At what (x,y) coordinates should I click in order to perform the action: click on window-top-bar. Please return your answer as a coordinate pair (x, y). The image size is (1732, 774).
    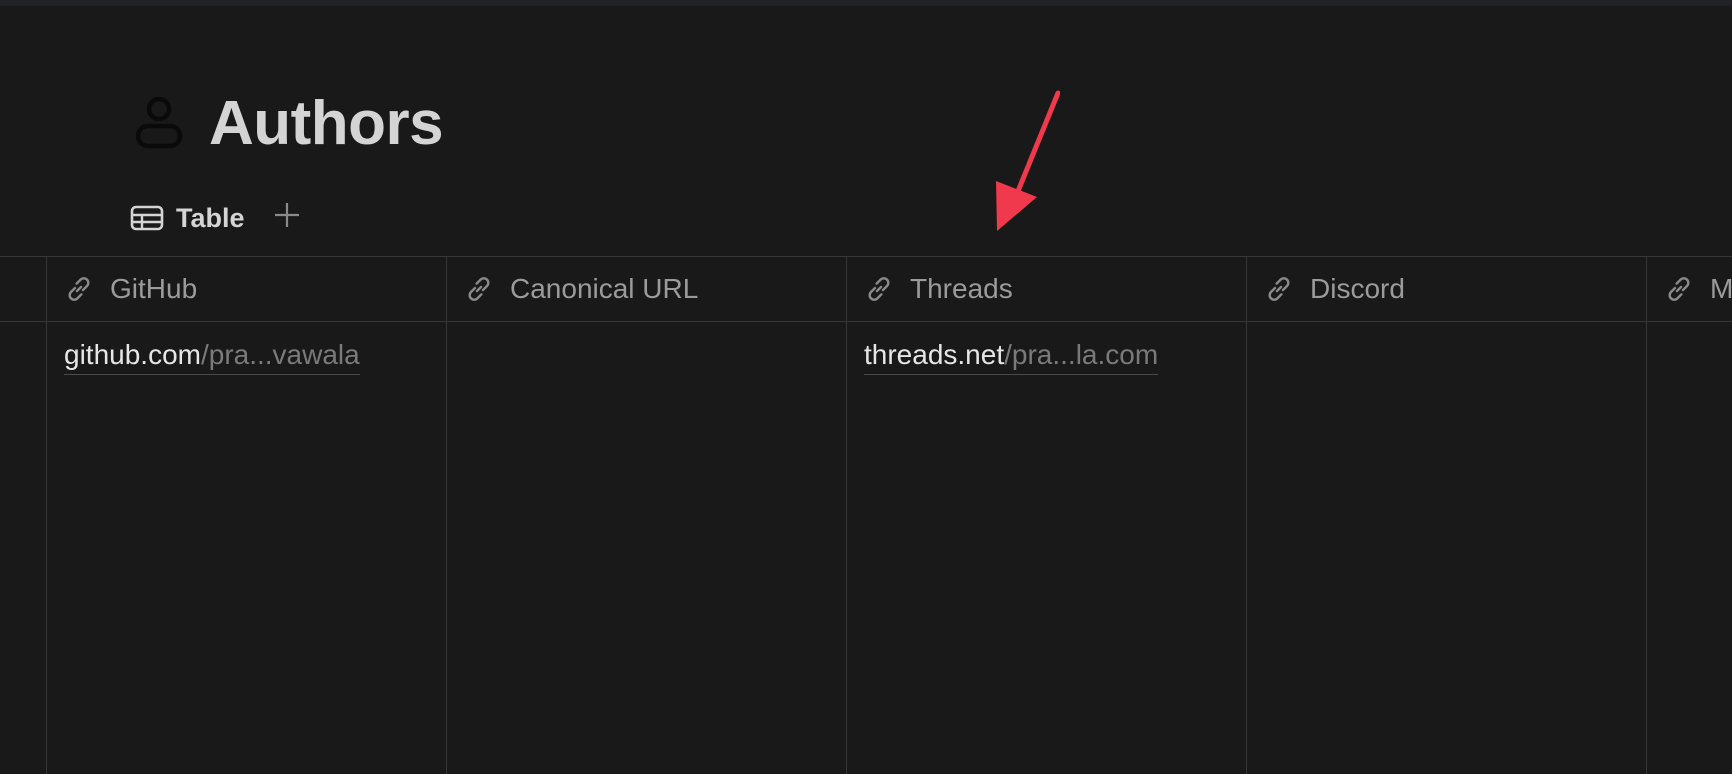
    Looking at the image, I should click on (866, 3).